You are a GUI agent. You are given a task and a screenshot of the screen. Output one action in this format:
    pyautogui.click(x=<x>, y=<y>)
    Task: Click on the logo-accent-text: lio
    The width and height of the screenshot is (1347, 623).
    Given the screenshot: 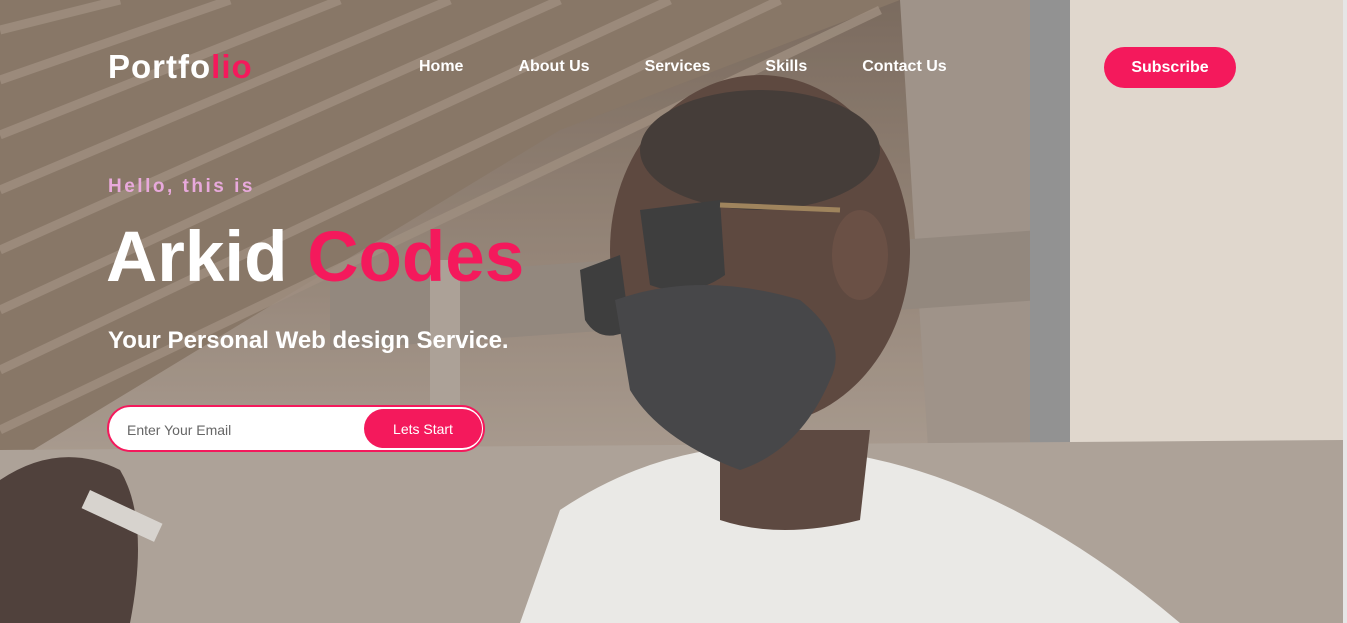 What is the action you would take?
    pyautogui.click(x=232, y=66)
    